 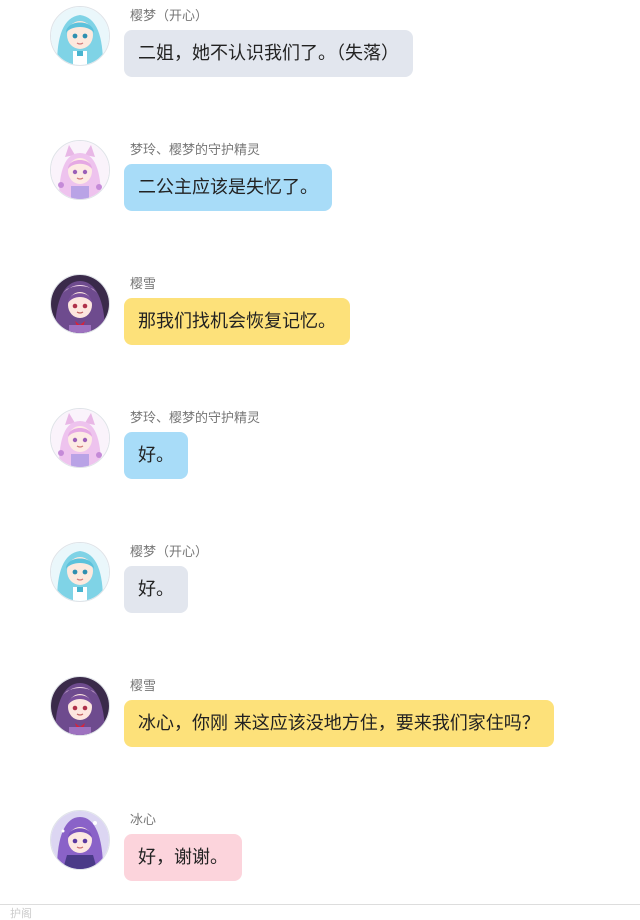 What do you see at coordinates (21, 913) in the screenshot?
I see `footer-watermark: 护阁` at bounding box center [21, 913].